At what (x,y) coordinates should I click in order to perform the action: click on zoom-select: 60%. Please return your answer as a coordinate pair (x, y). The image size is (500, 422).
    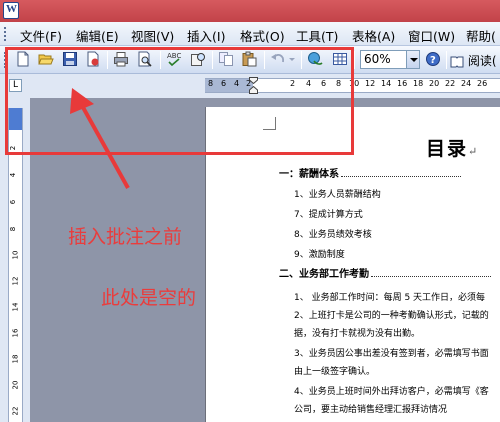
    Looking at the image, I should click on (390, 59).